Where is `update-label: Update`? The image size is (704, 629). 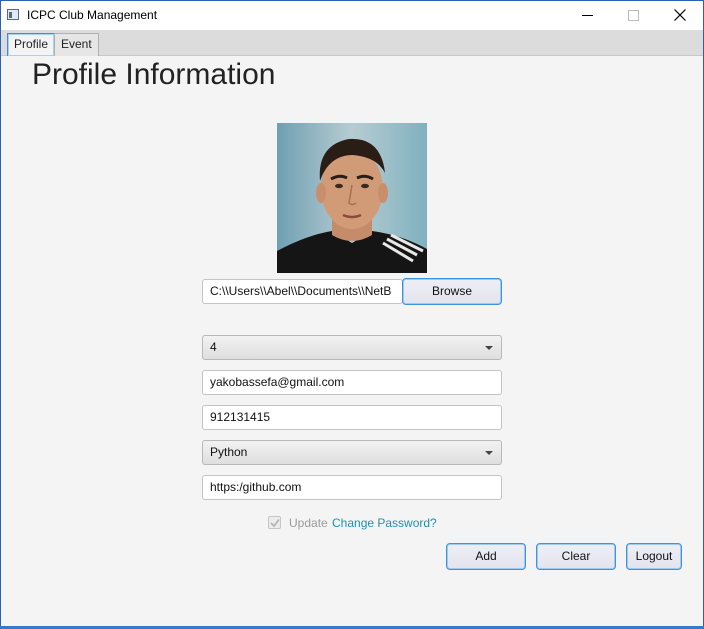
update-label: Update is located at coordinates (308, 523).